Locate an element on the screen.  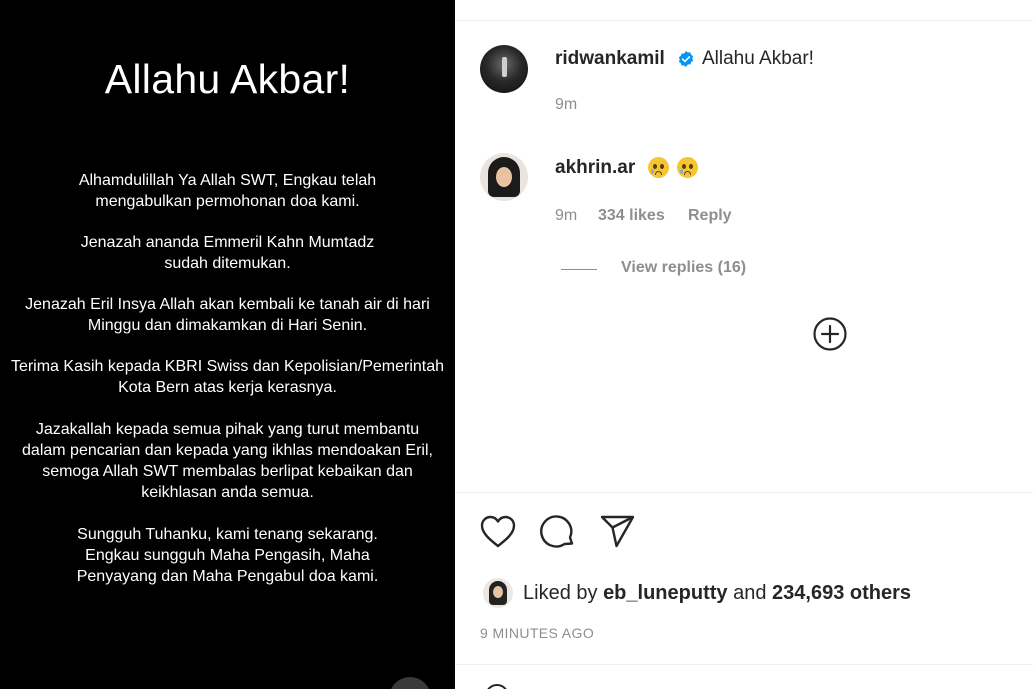
caption-avatar is located at coordinates (504, 69).